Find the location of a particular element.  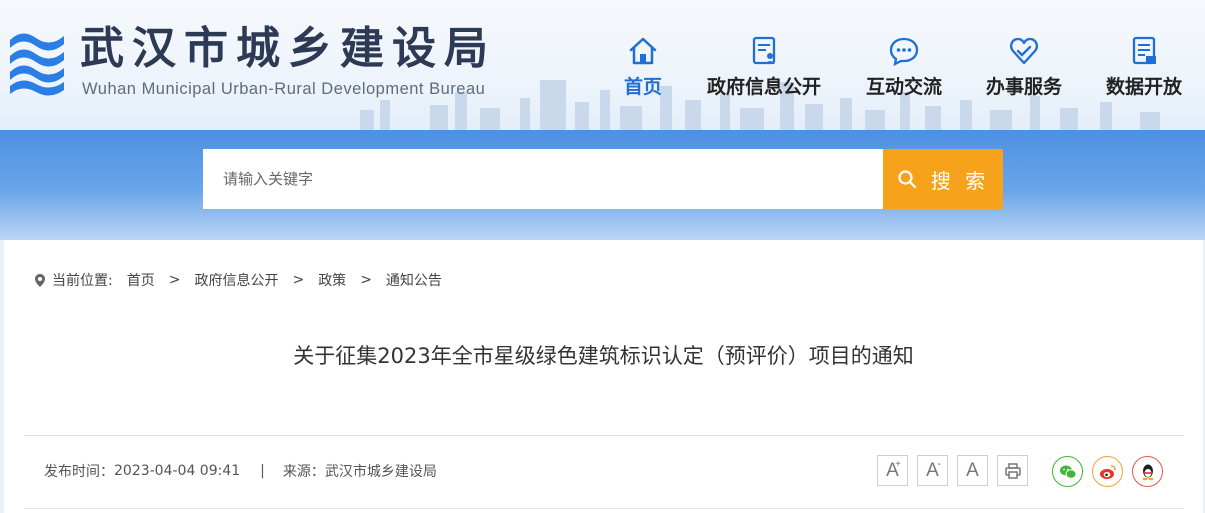

search-icon is located at coordinates (907, 179).